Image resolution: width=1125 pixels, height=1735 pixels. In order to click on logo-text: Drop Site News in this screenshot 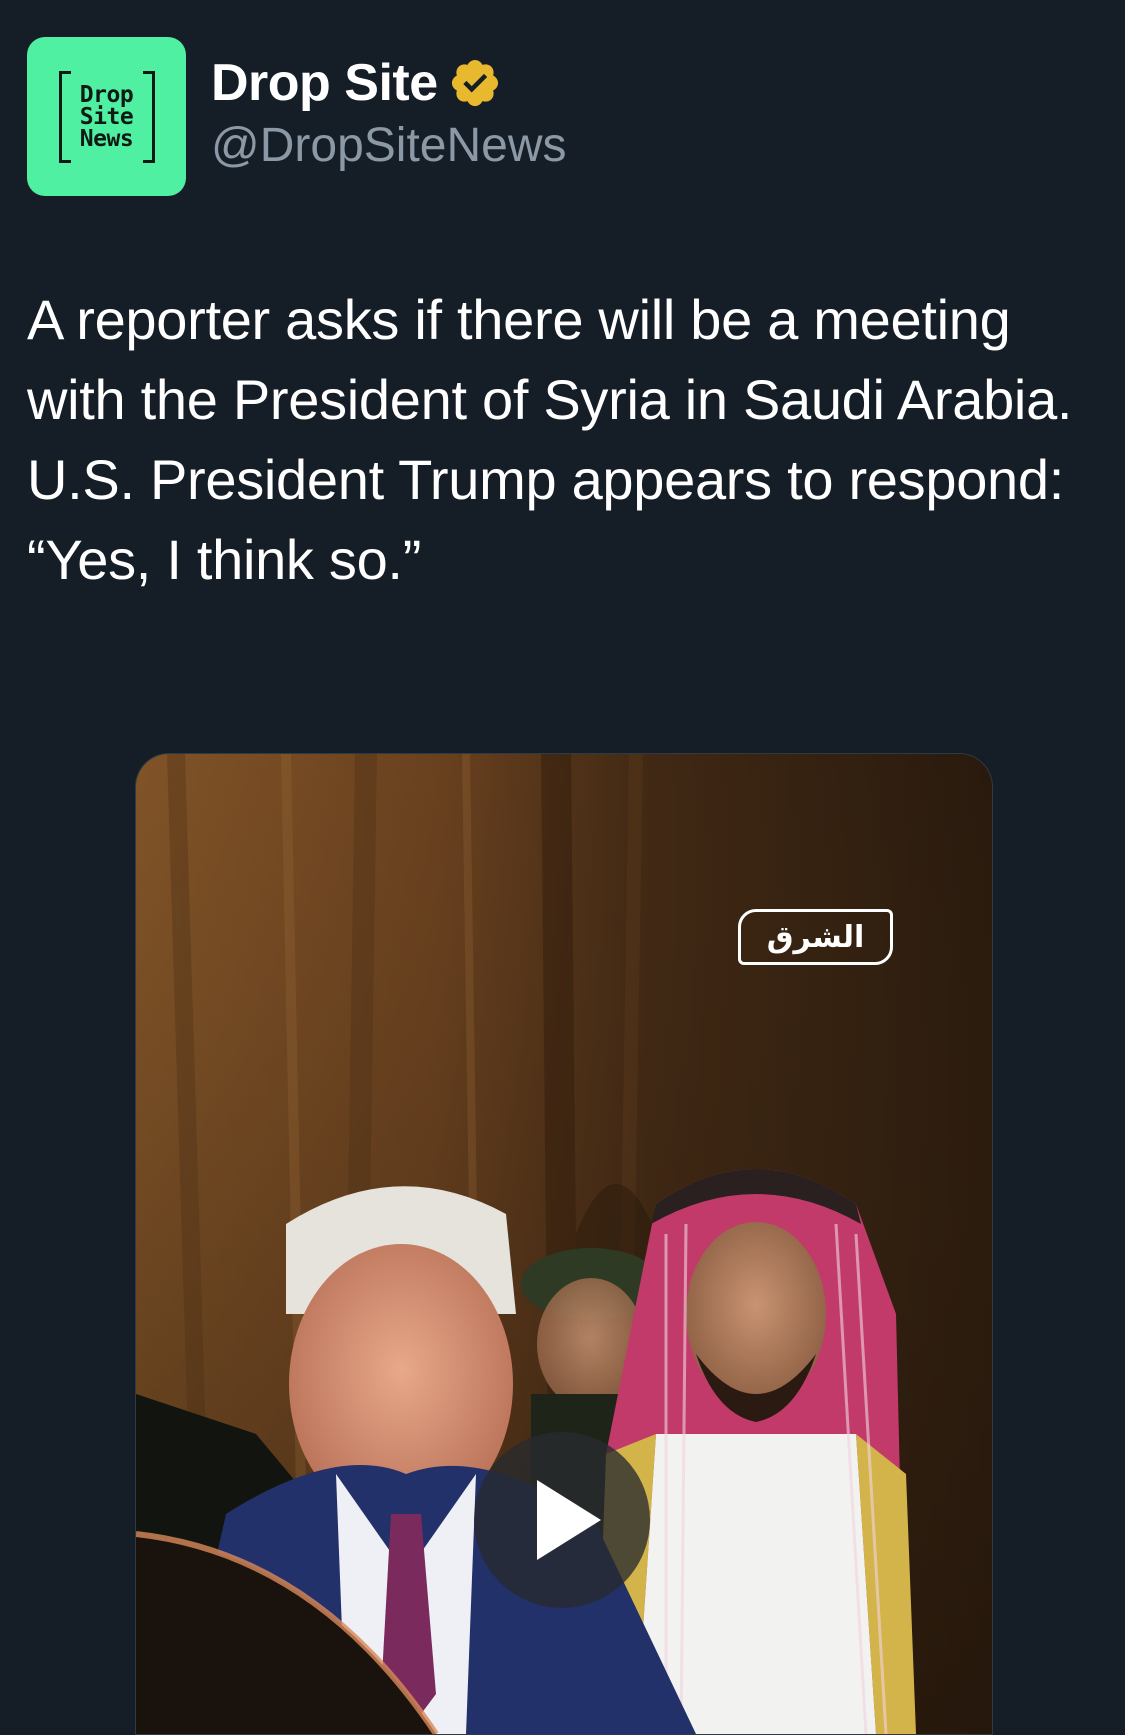, I will do `click(106, 116)`.